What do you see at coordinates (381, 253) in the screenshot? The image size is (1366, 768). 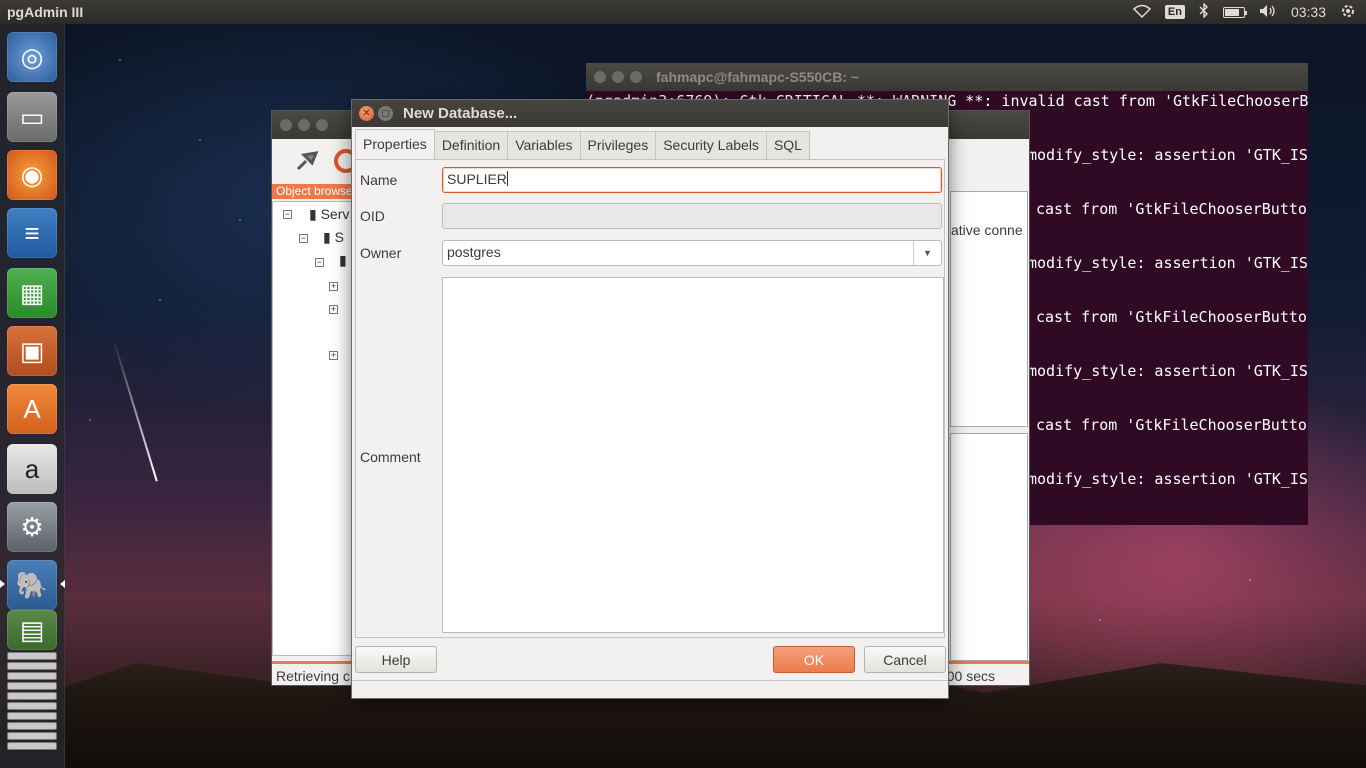 I see `owner-label: Owner` at bounding box center [381, 253].